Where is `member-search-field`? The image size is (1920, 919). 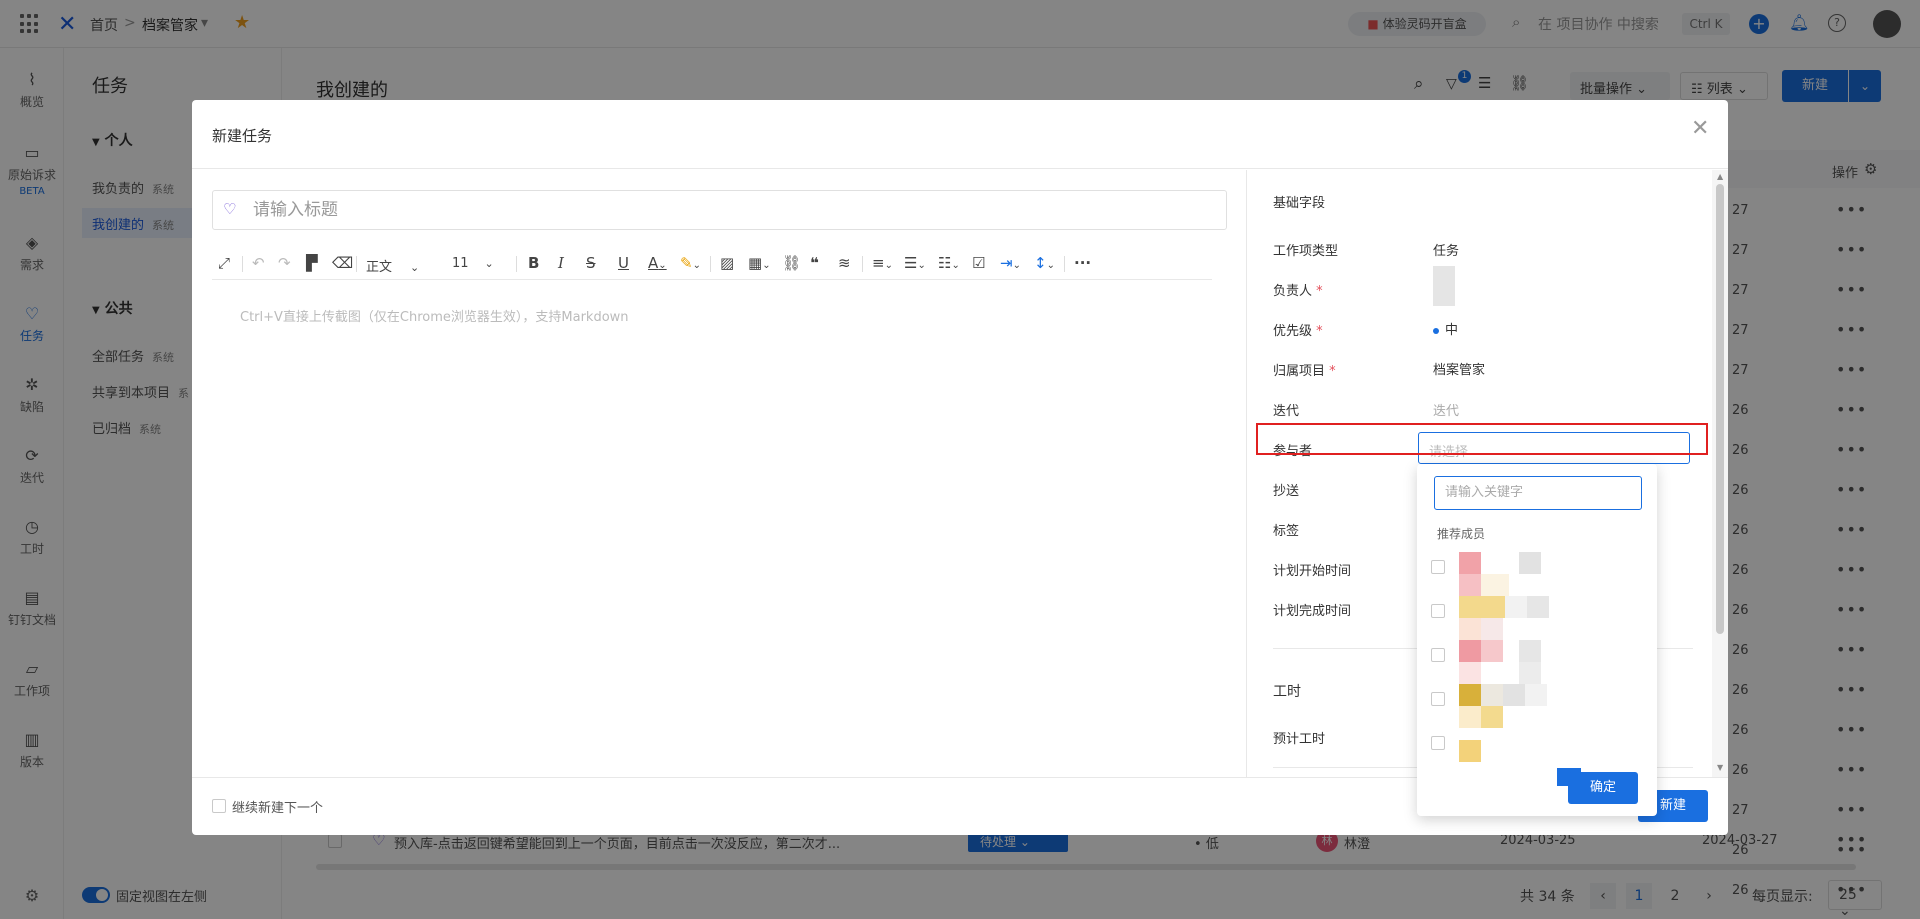
member-search-field is located at coordinates (1538, 493).